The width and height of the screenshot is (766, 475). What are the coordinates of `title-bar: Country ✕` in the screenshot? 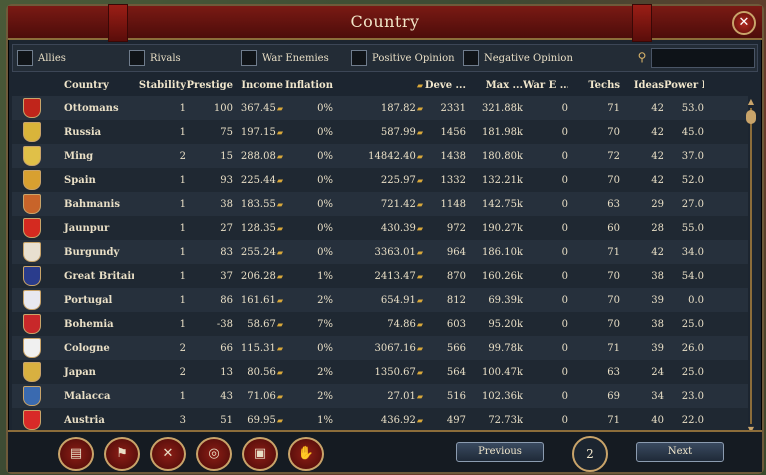 It's located at (385, 23).